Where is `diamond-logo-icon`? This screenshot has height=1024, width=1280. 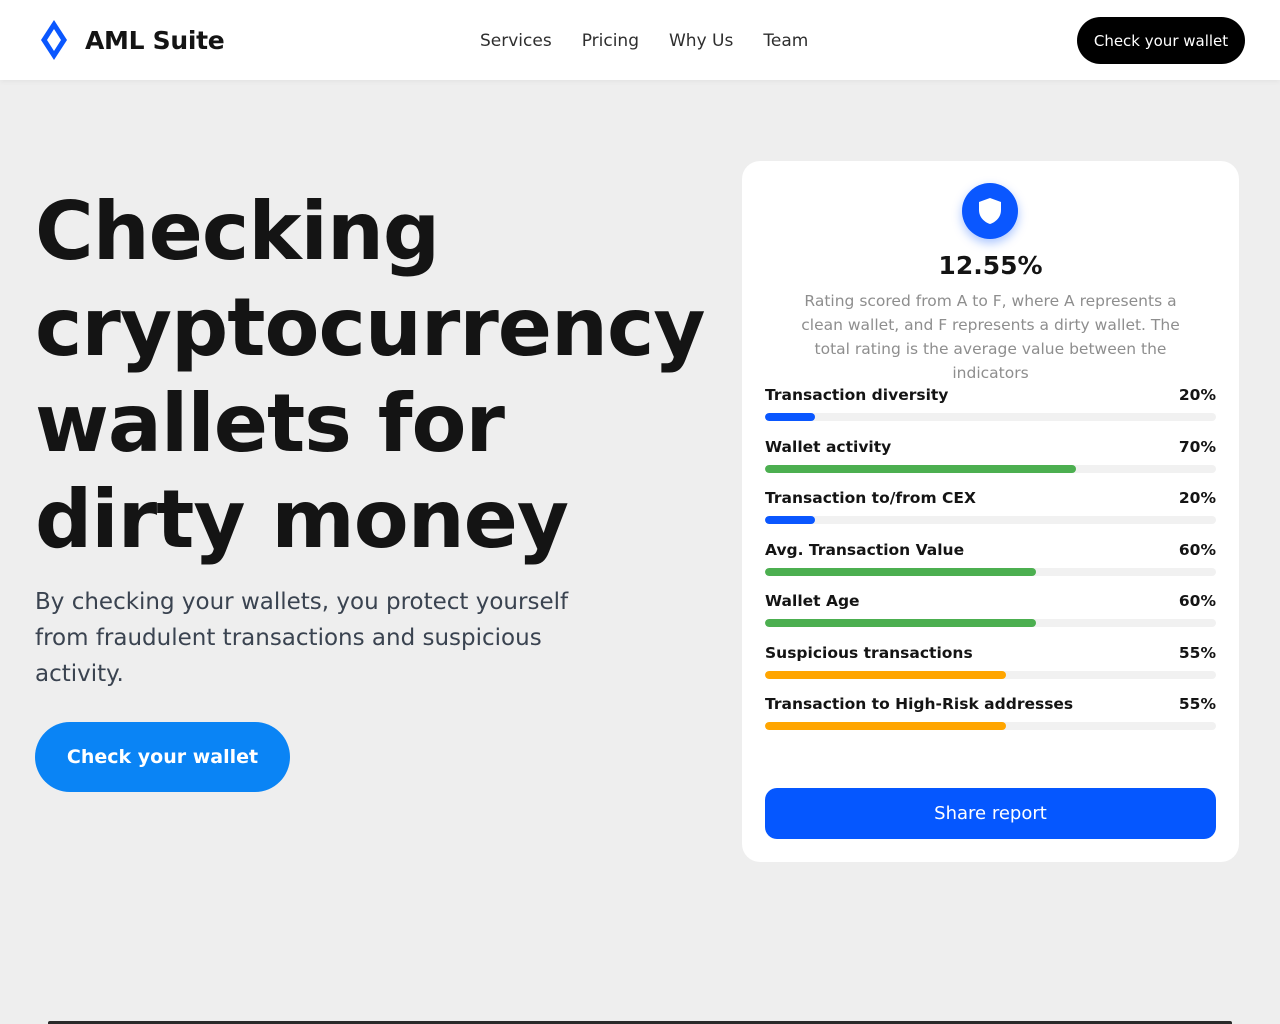
diamond-logo-icon is located at coordinates (54, 40).